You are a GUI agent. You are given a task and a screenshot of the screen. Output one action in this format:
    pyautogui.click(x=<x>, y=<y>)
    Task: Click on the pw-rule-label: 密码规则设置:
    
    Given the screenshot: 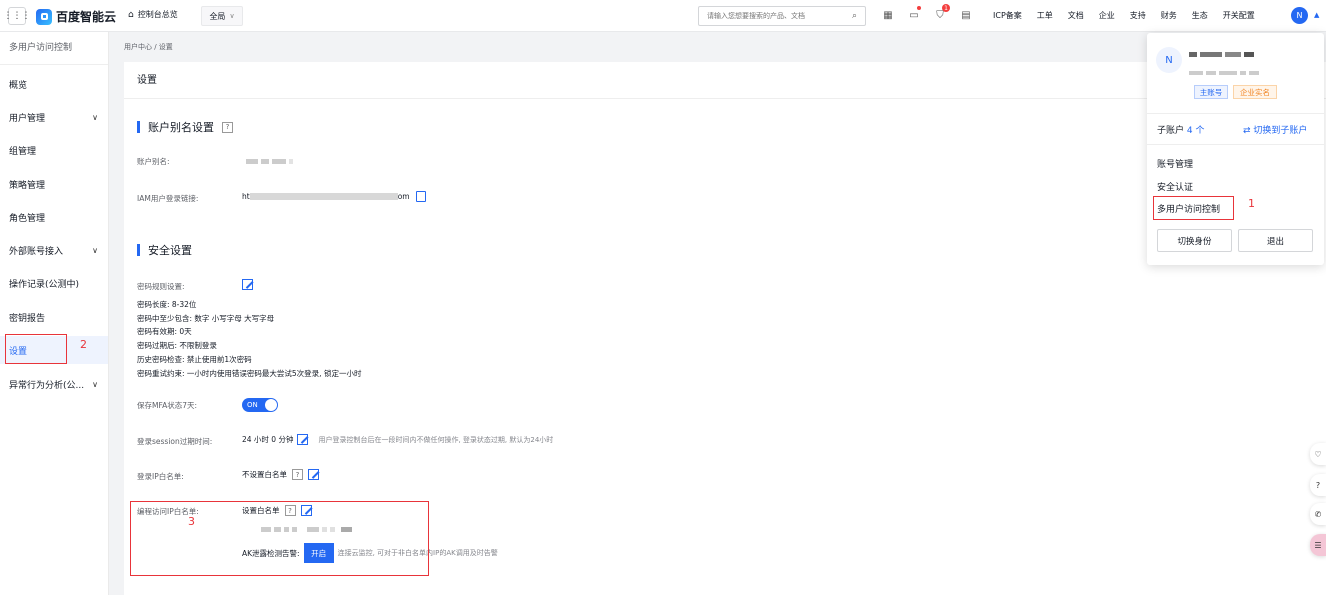 What is the action you would take?
    pyautogui.click(x=161, y=286)
    